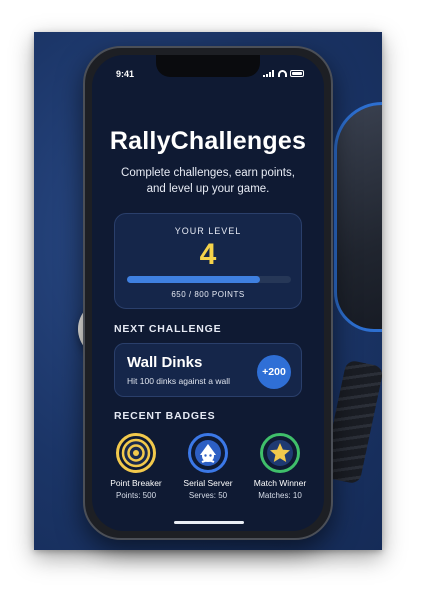  I want to click on server-emblem-icon, so click(208, 453).